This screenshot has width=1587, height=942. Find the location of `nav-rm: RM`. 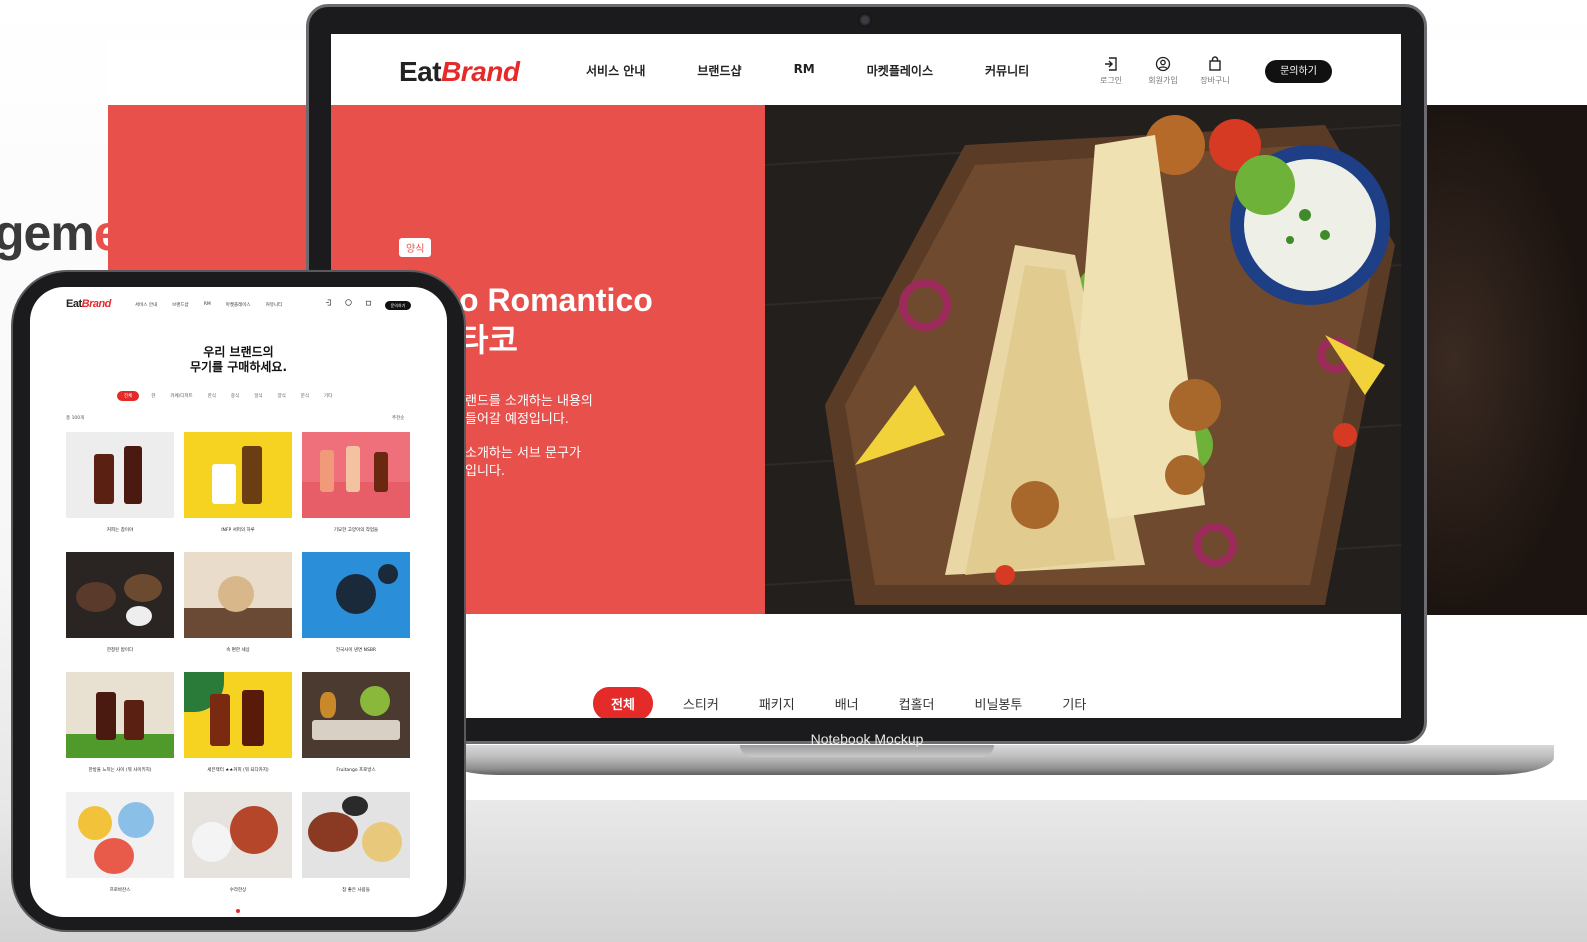

nav-rm: RM is located at coordinates (804, 70).